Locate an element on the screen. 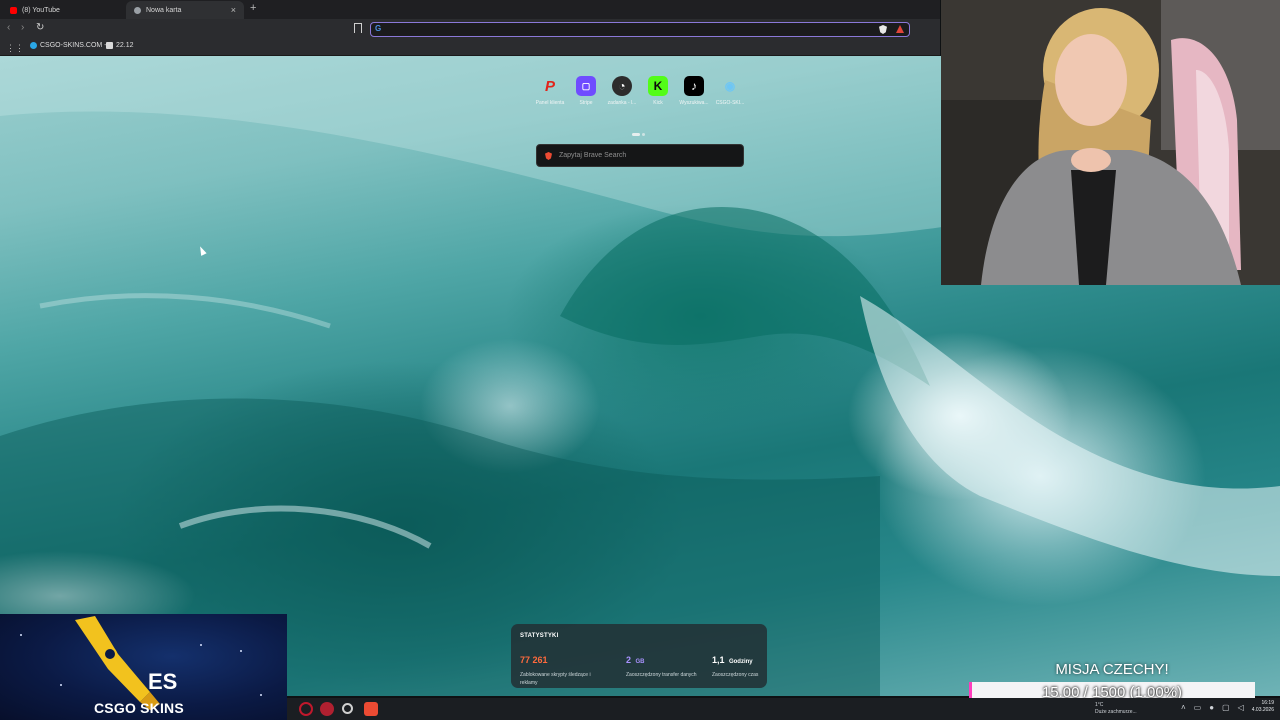 The image size is (1280, 720). shortcut-panel-klienta: P Panel klienta is located at coordinates (550, 91).